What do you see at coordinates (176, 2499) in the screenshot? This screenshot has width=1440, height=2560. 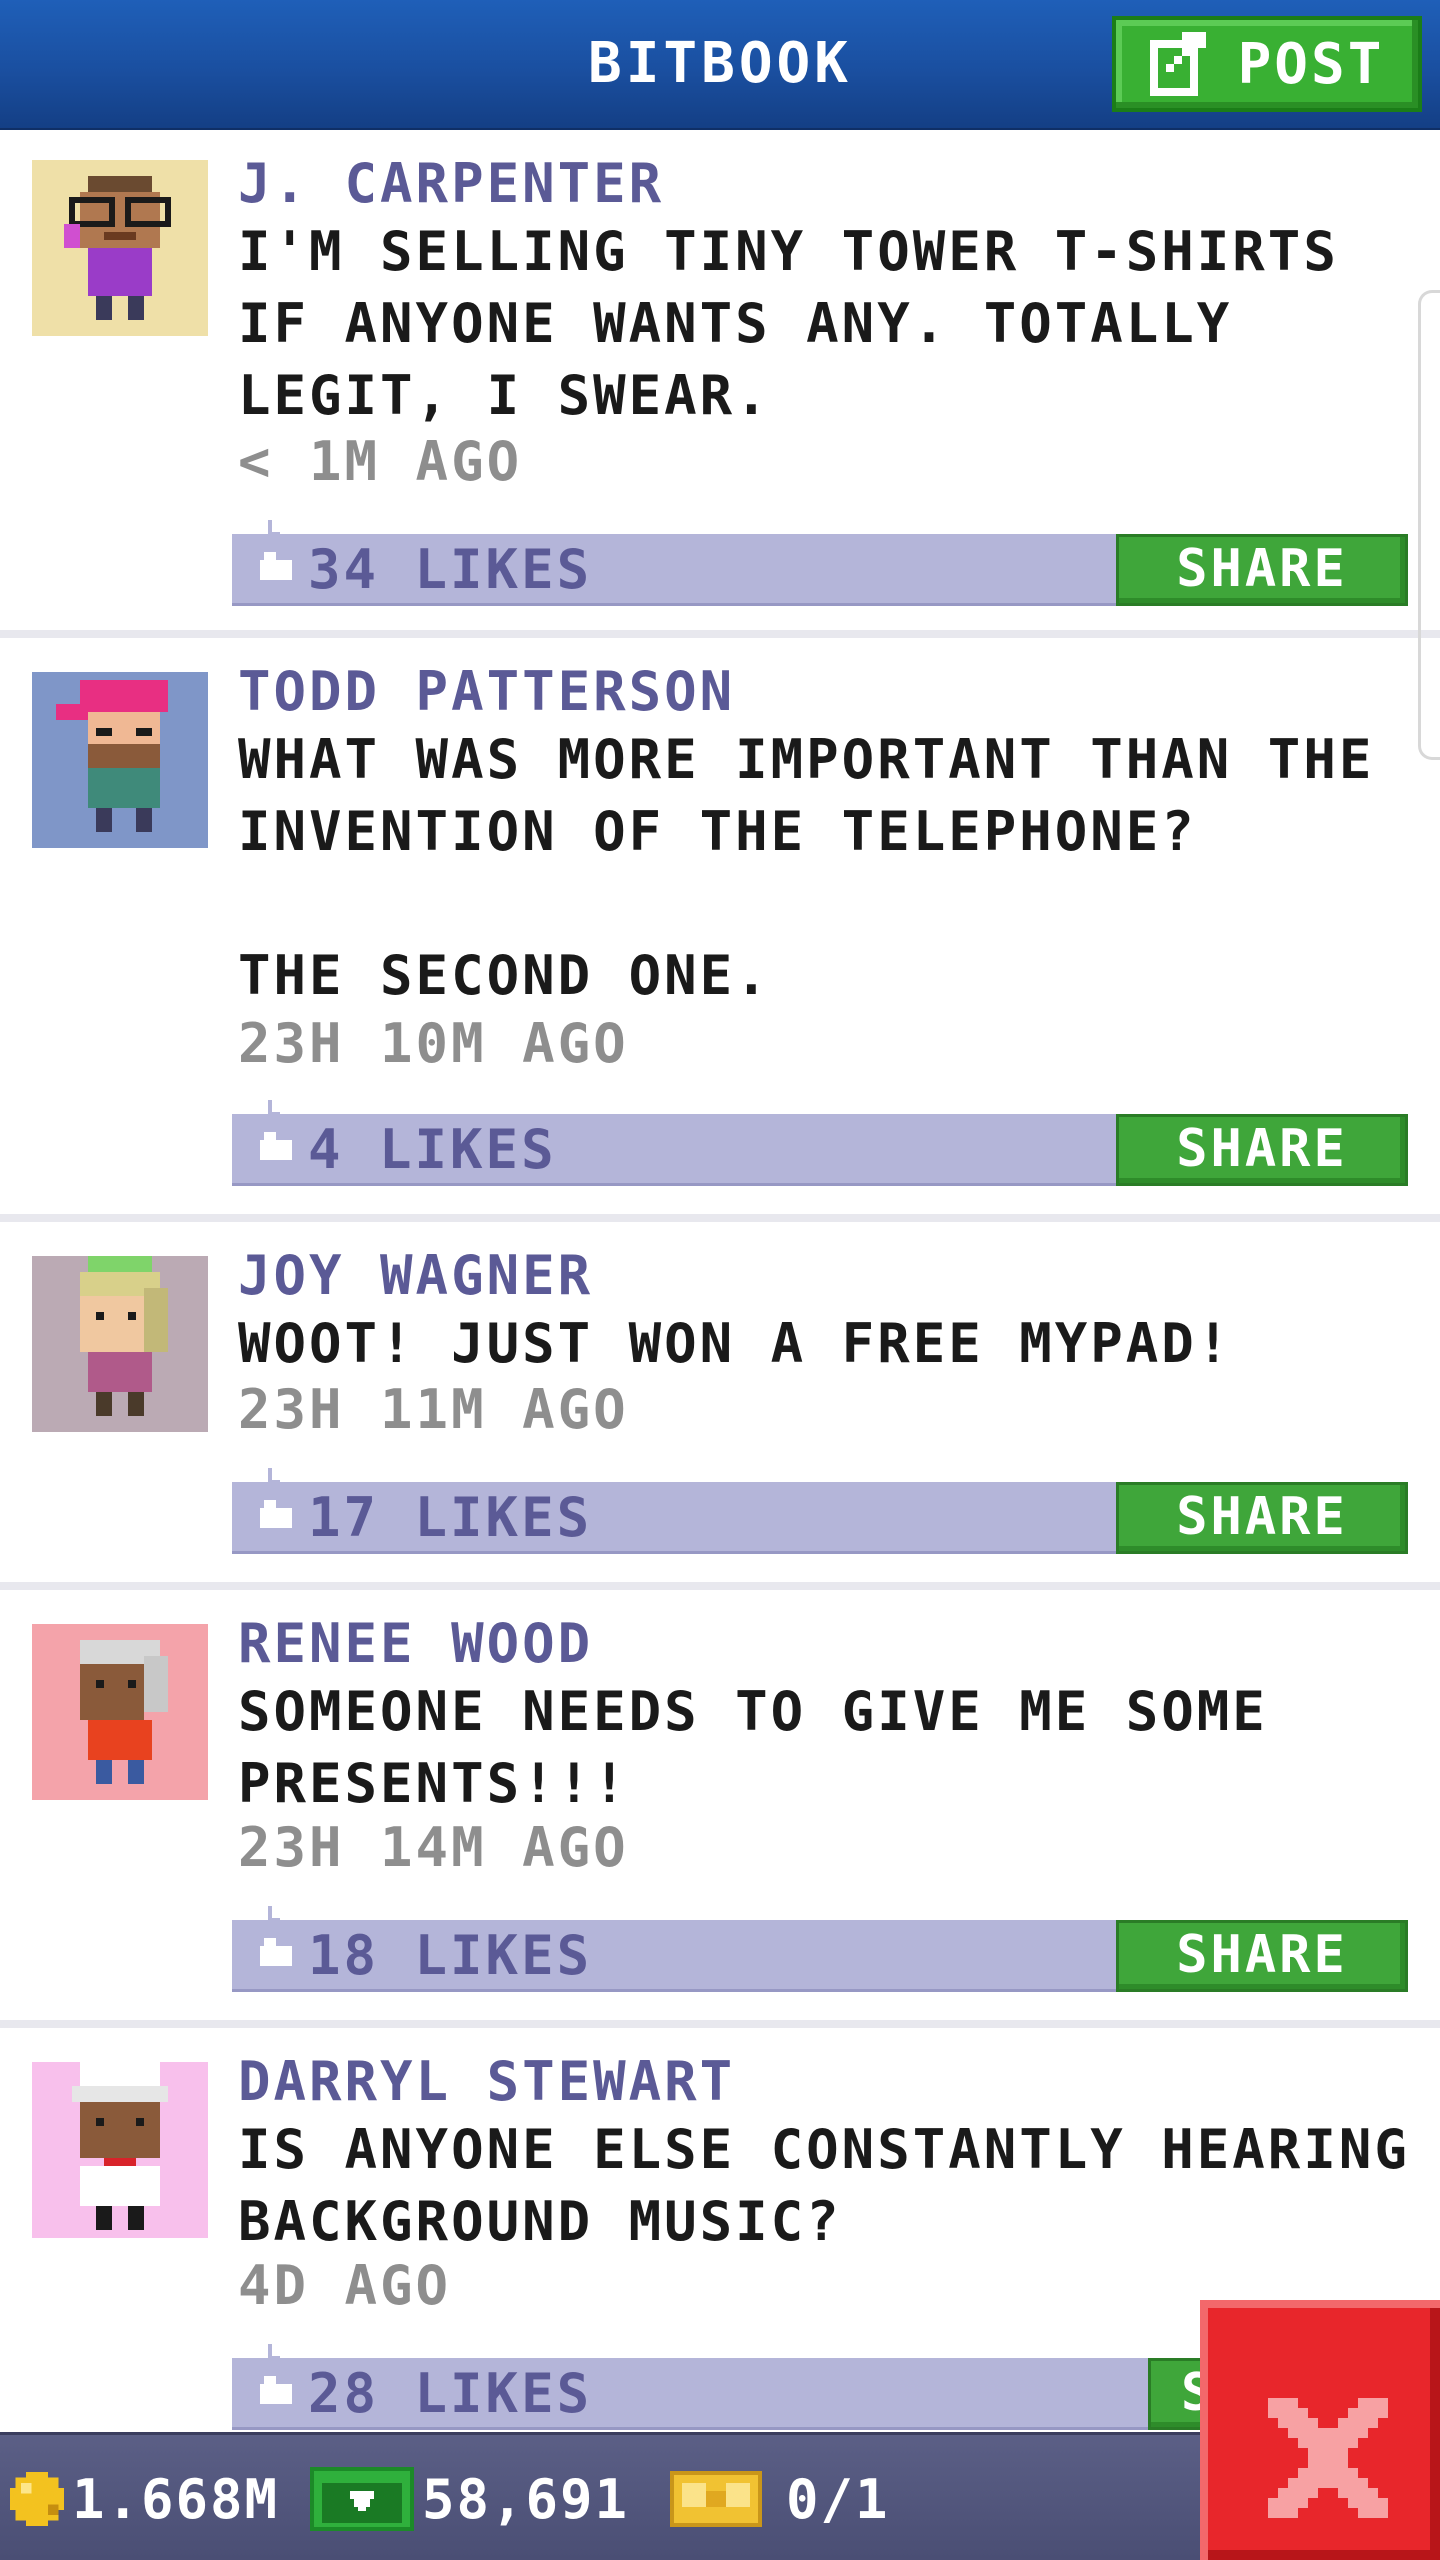 I see `coins-value: 1.668M` at bounding box center [176, 2499].